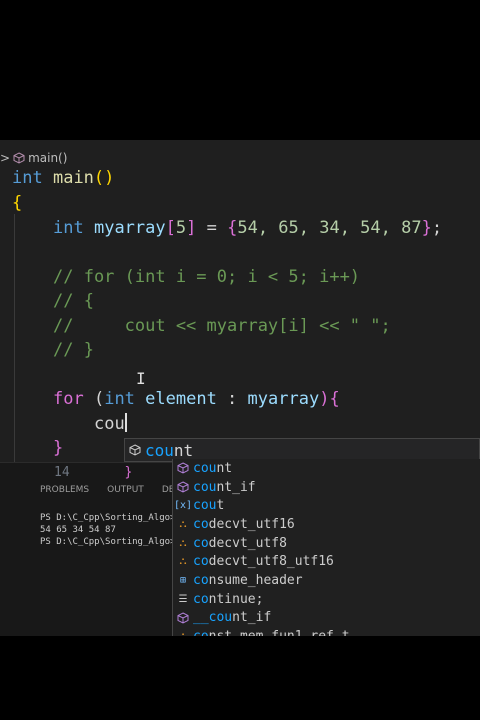  Describe the element at coordinates (326, 561) in the screenshot. I see `suggestion-item: ⛬ codecvt_utf8_utf16` at that location.